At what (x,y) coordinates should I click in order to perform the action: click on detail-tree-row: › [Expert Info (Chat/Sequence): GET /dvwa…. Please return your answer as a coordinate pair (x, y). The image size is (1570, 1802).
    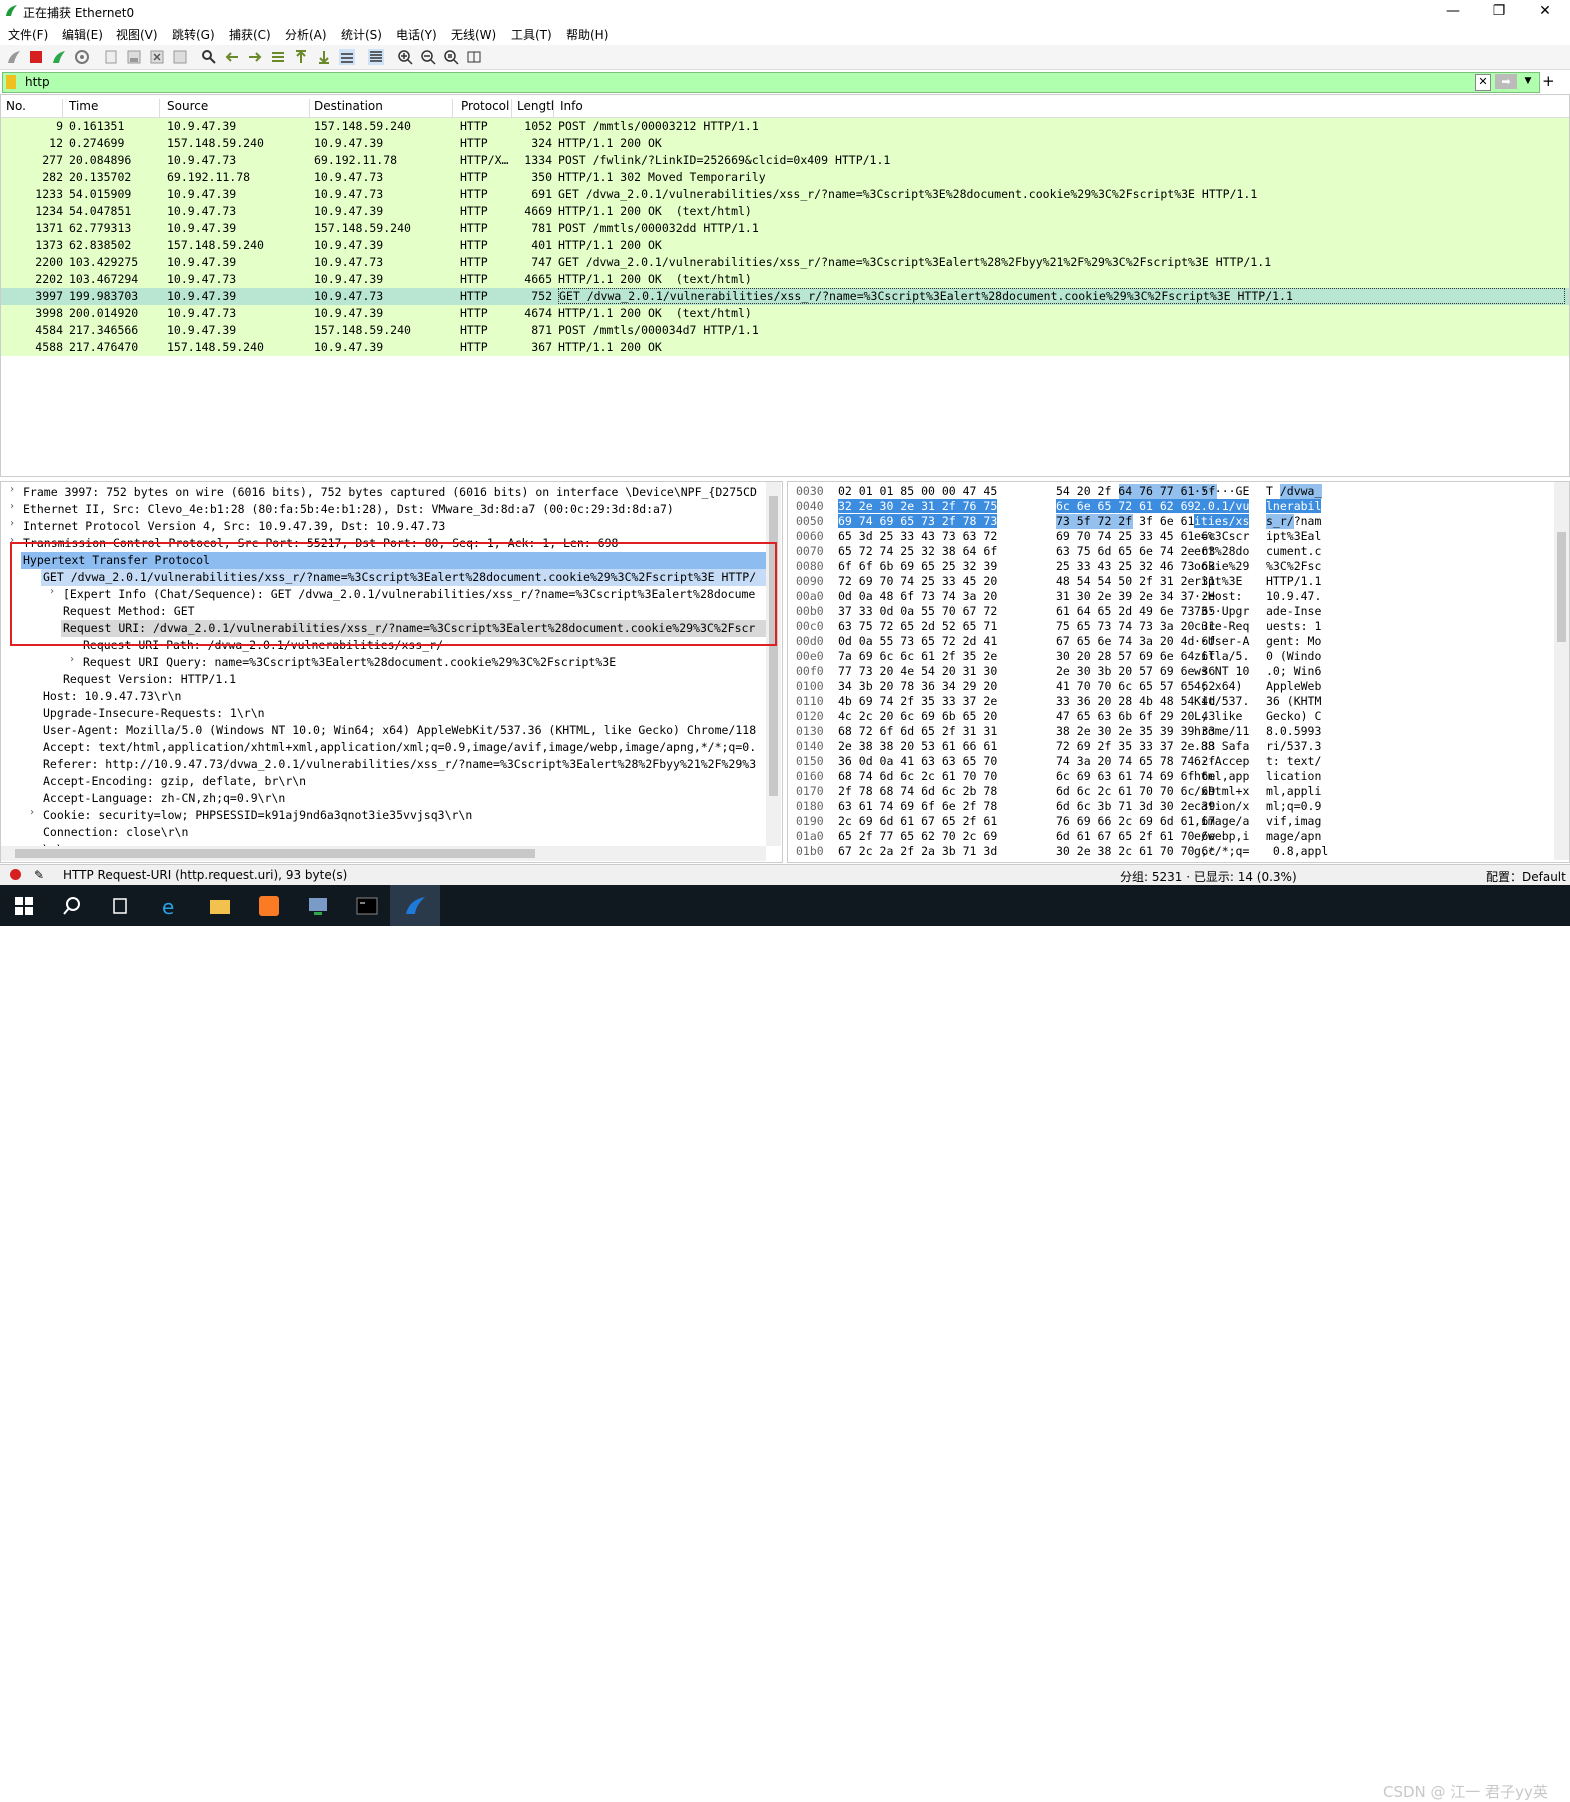
    Looking at the image, I should click on (383, 594).